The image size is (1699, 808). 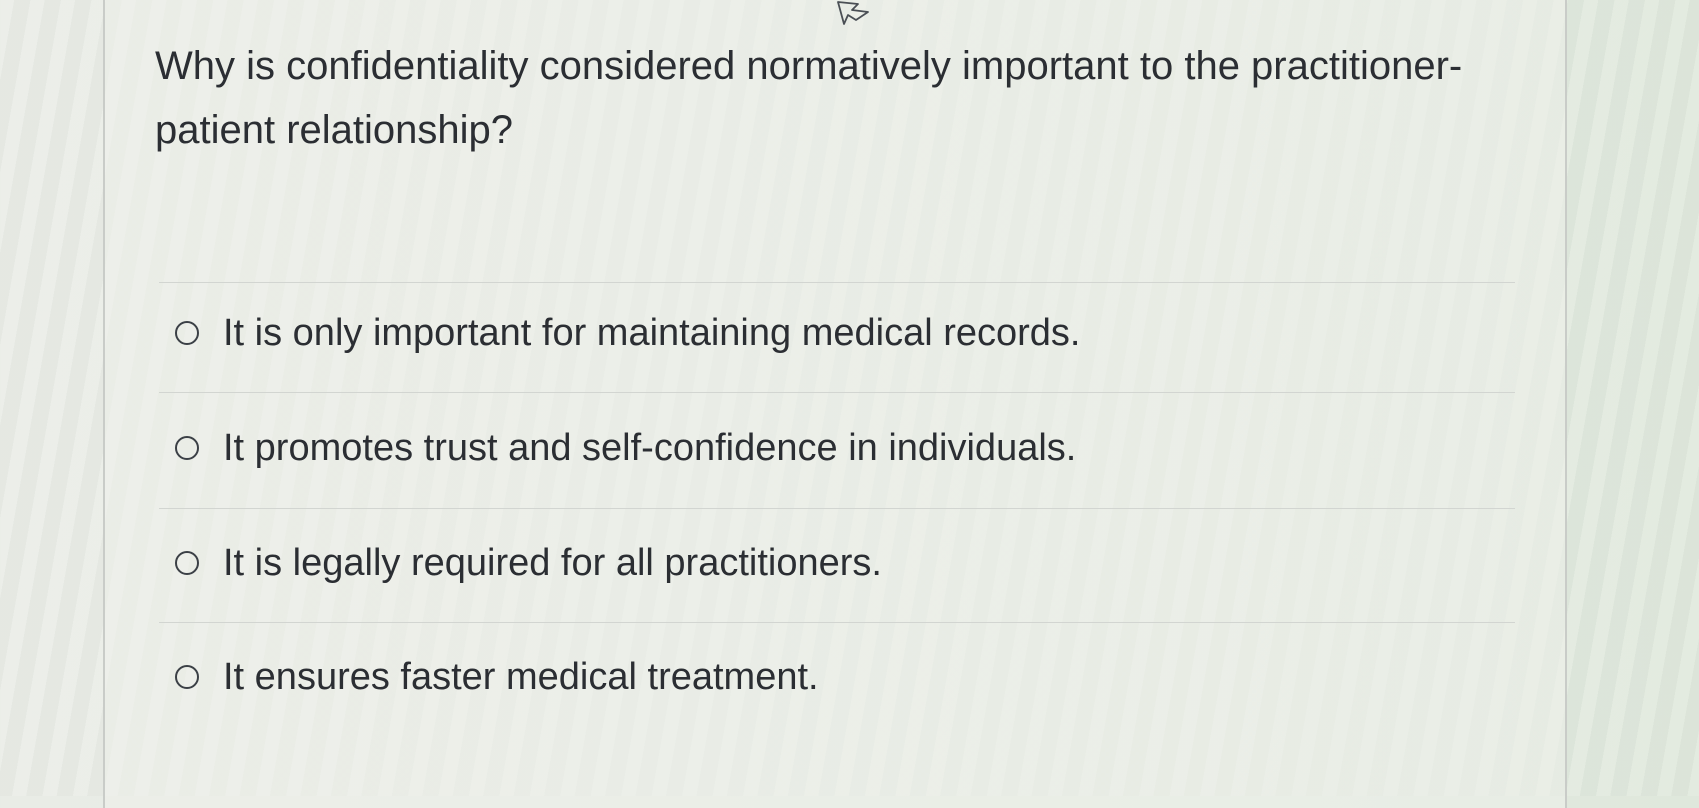 What do you see at coordinates (825, 677) in the screenshot?
I see `answer-option-4: It ensures faster medical treatment.` at bounding box center [825, 677].